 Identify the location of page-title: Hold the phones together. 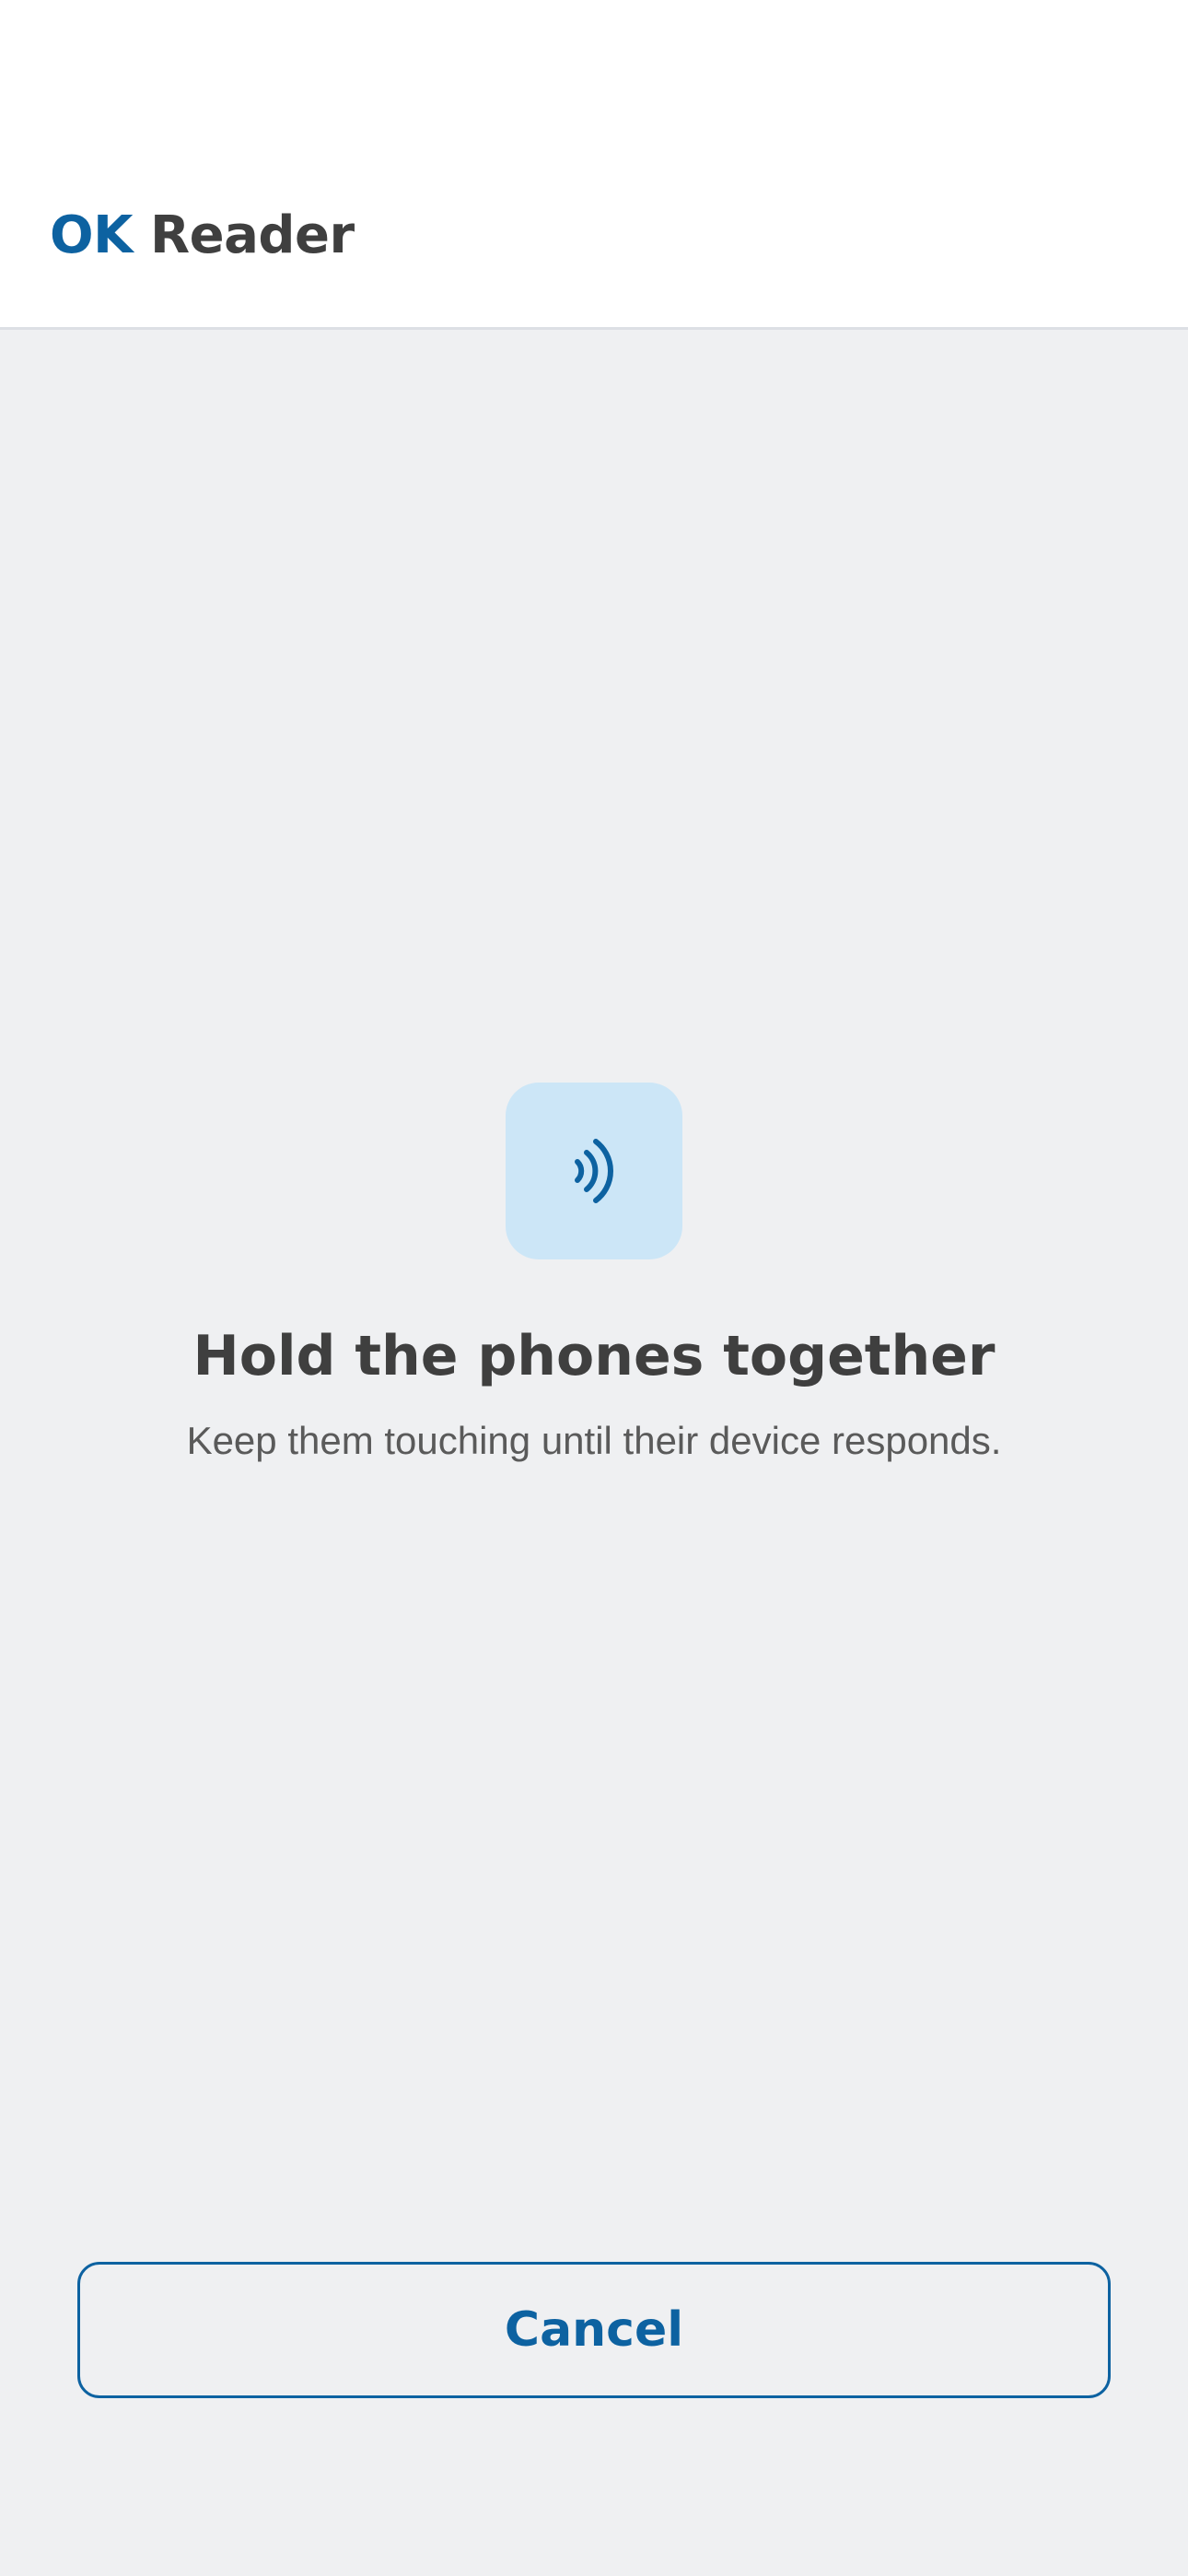
(594, 1356).